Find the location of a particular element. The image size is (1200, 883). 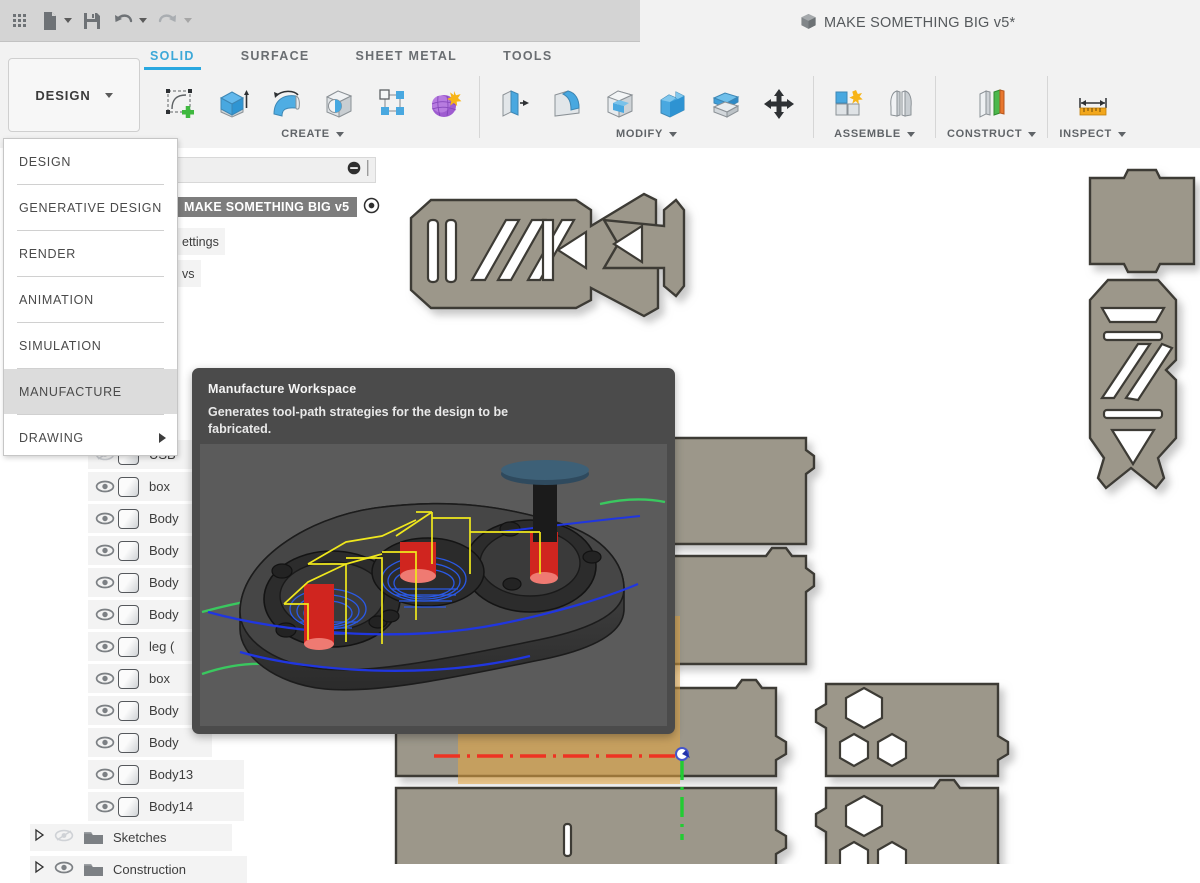

workspace-switcher-label: DESIGN is located at coordinates (63, 95).